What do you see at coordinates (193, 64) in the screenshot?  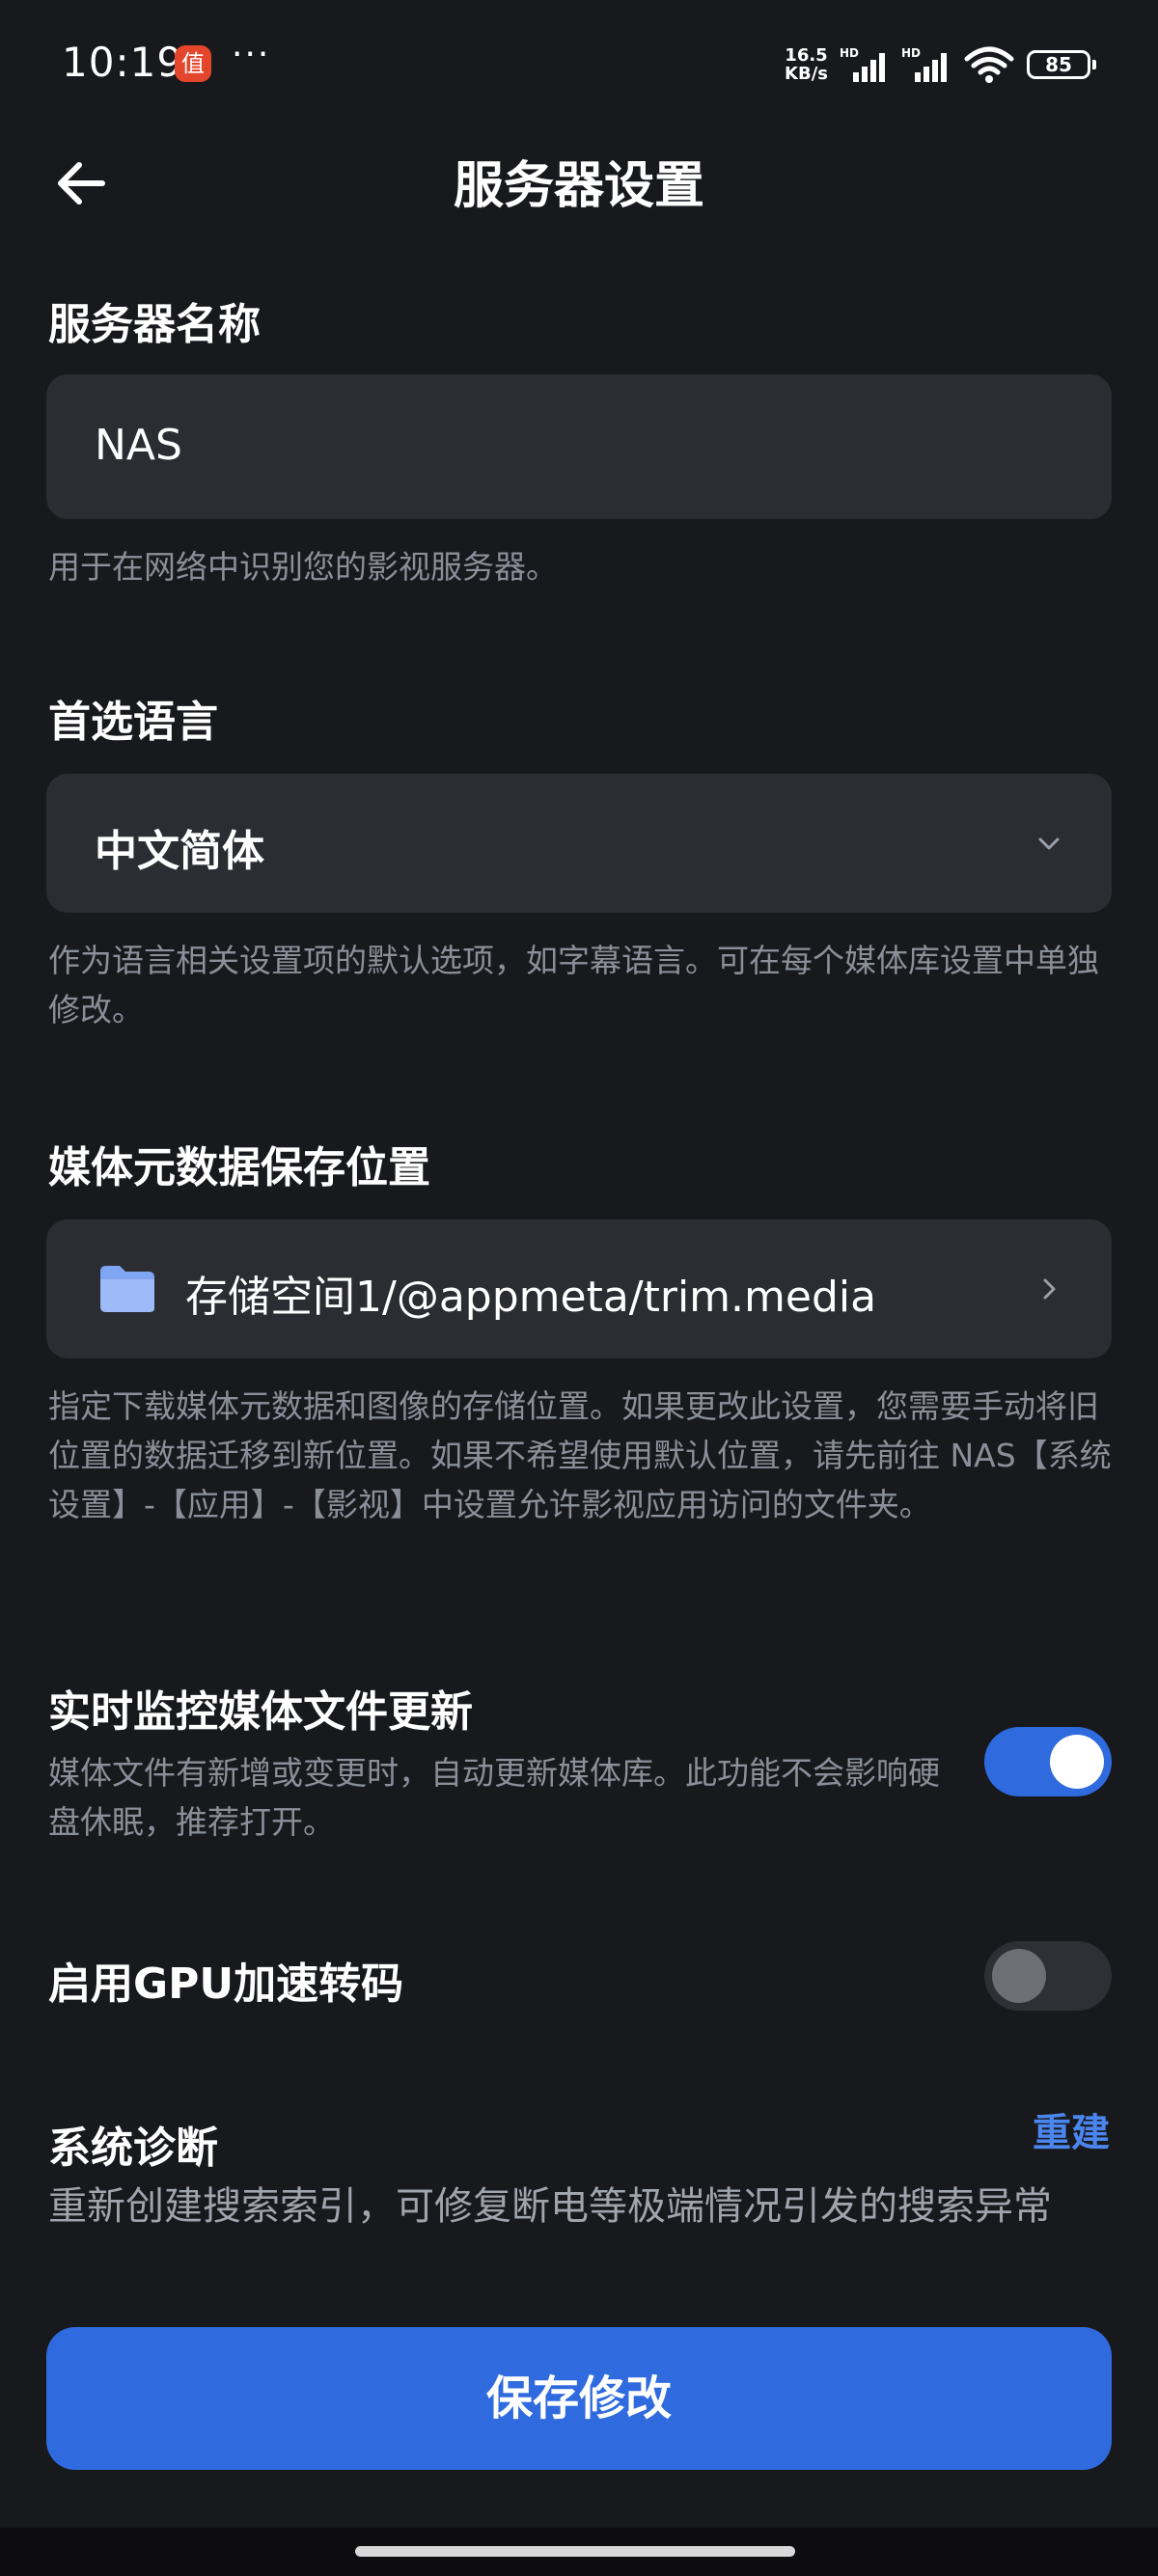 I see `notification-app-icon: 值` at bounding box center [193, 64].